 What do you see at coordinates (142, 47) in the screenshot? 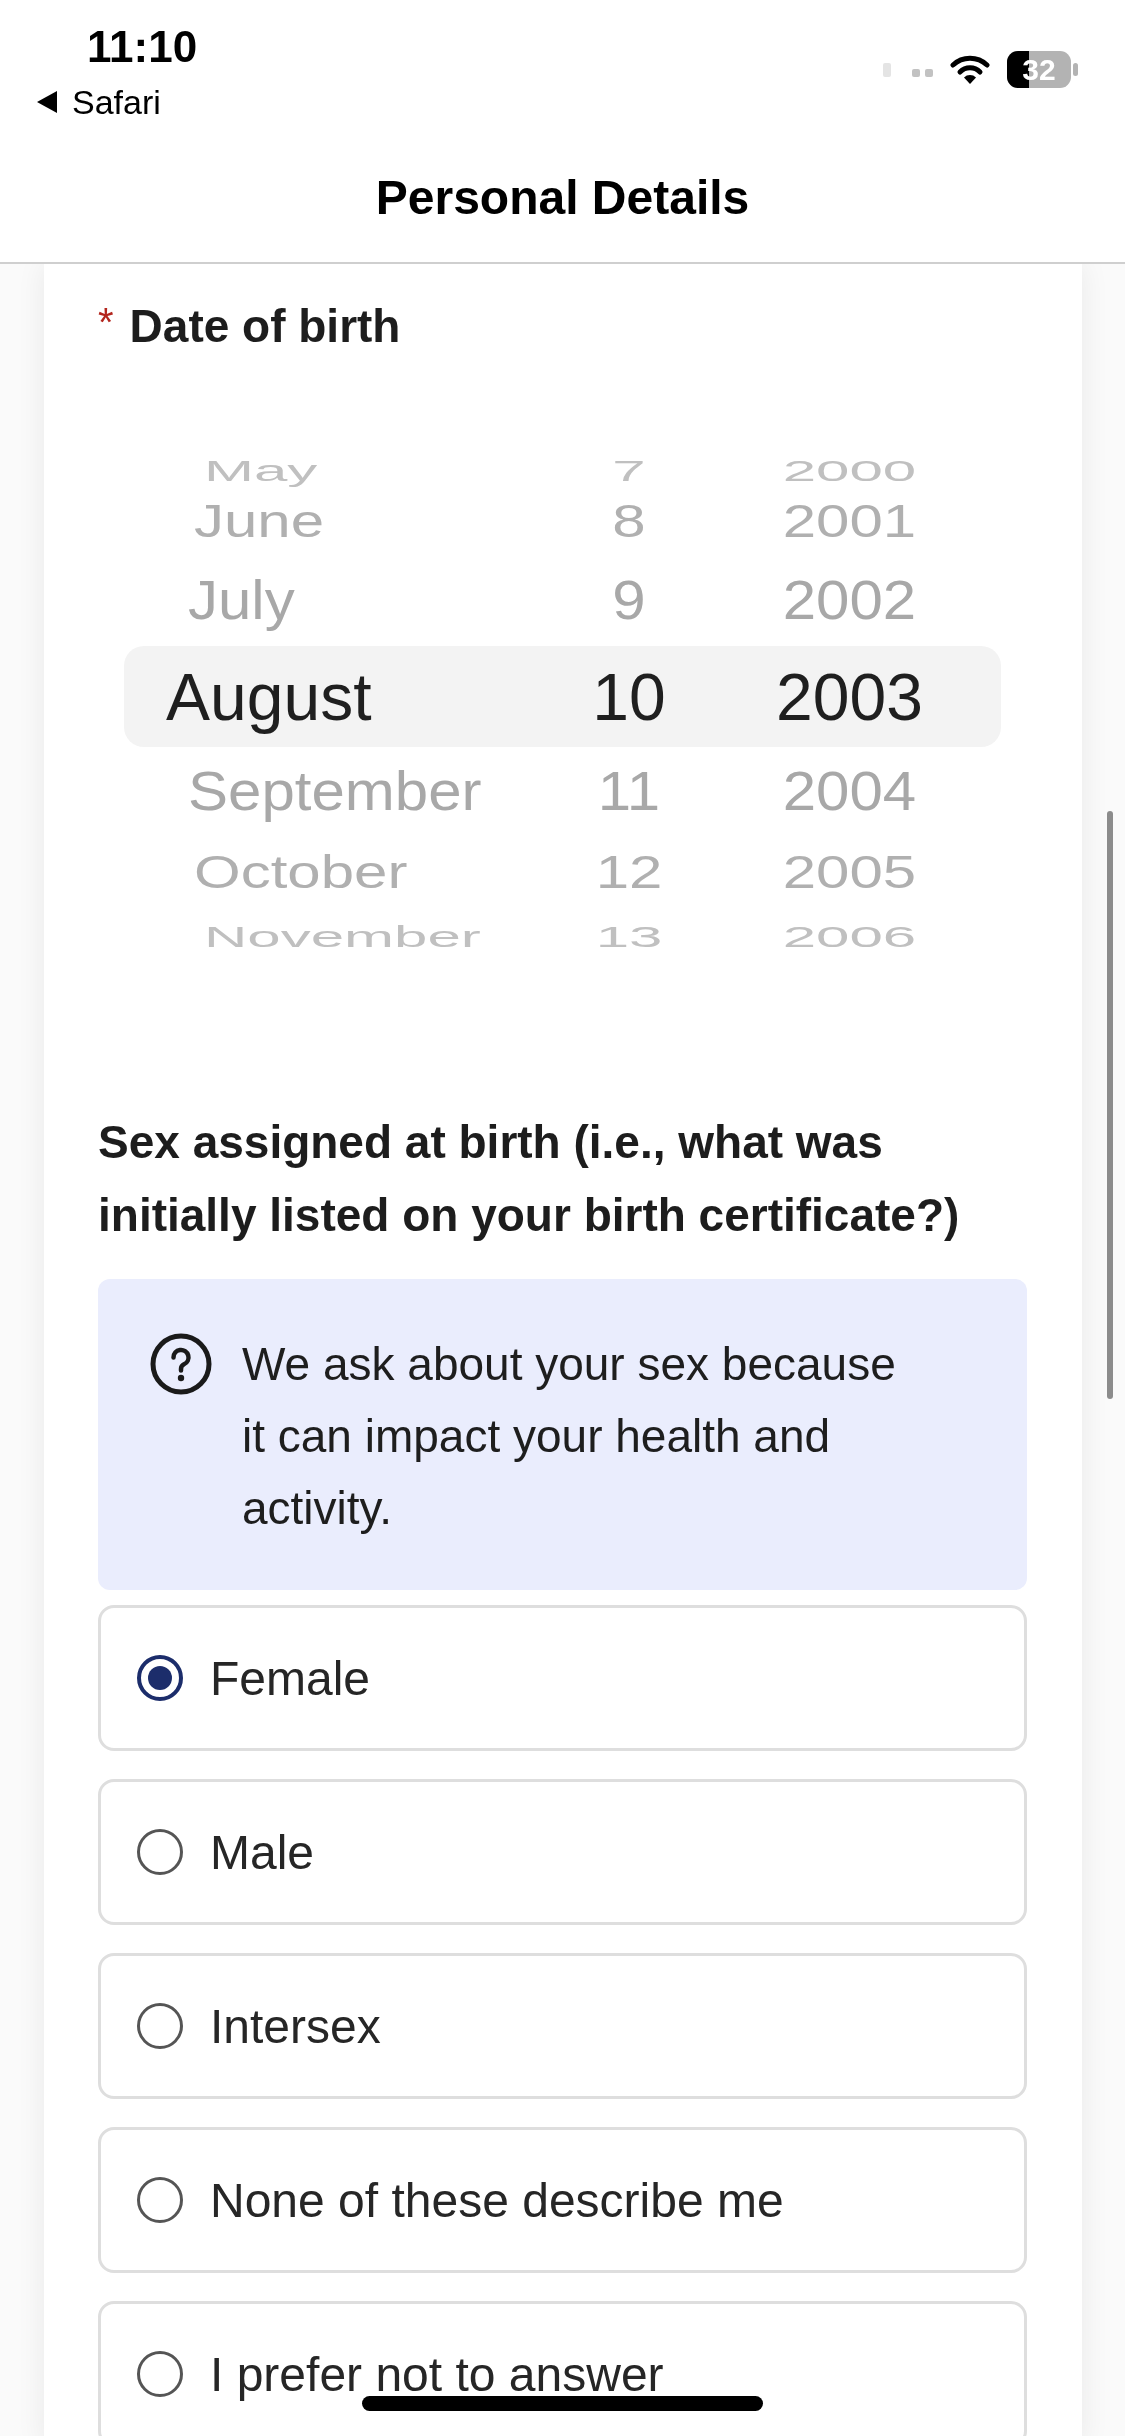
I see `status-time: 11:10` at bounding box center [142, 47].